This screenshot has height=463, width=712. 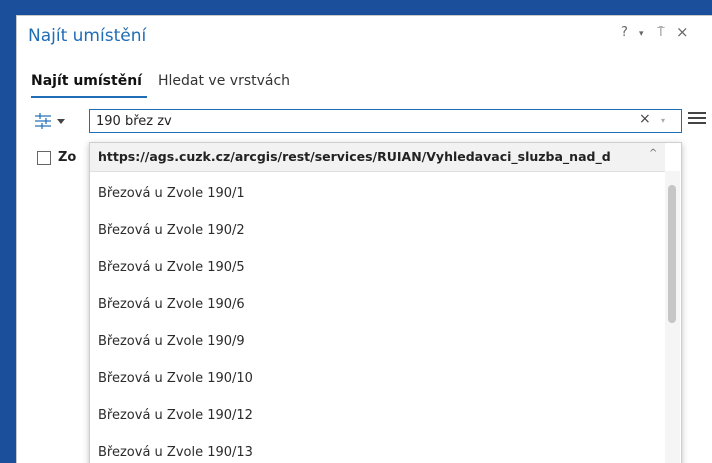 I want to click on scrollbar-thumb, so click(x=672, y=254).